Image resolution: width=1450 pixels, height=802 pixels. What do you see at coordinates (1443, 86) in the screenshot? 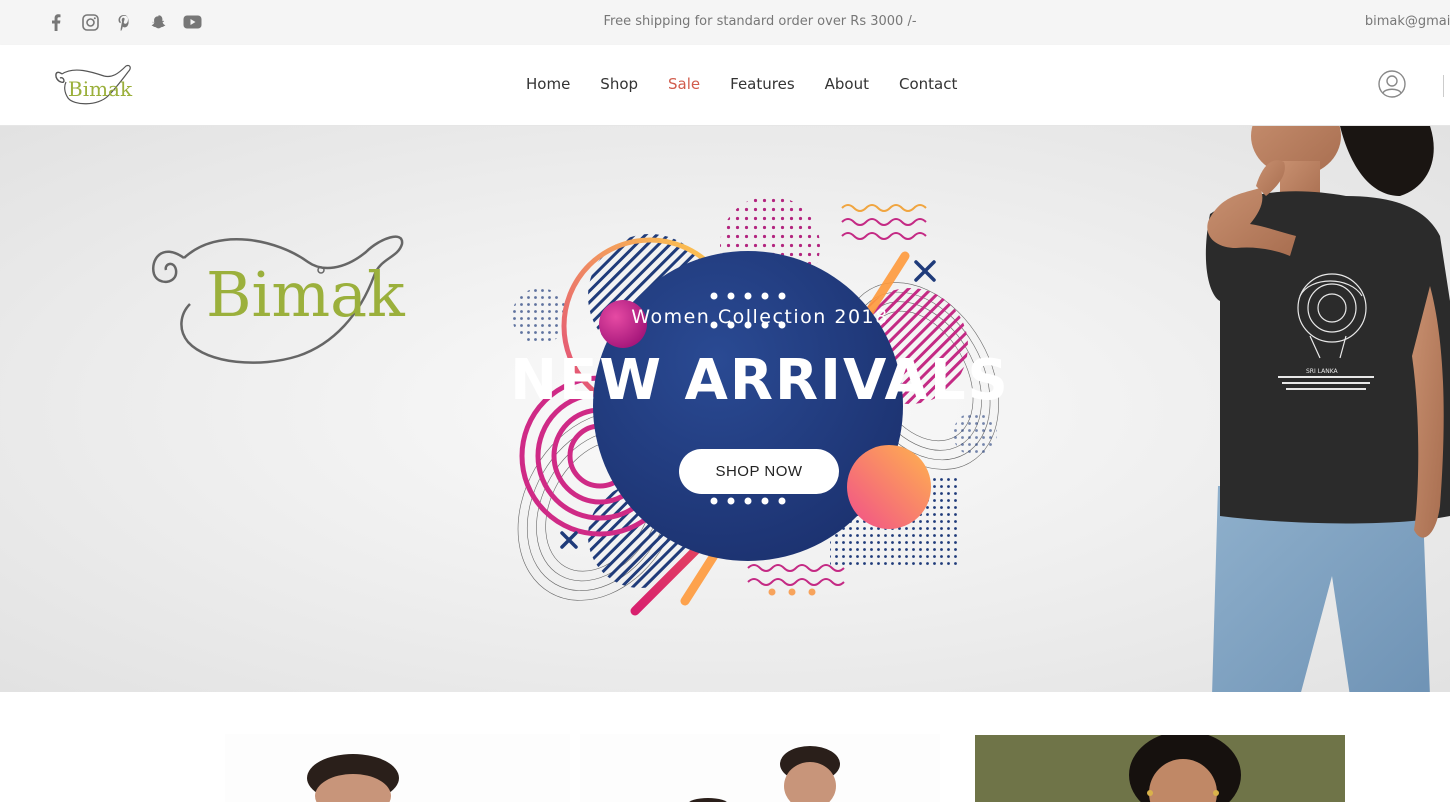
I see `header-divider` at bounding box center [1443, 86].